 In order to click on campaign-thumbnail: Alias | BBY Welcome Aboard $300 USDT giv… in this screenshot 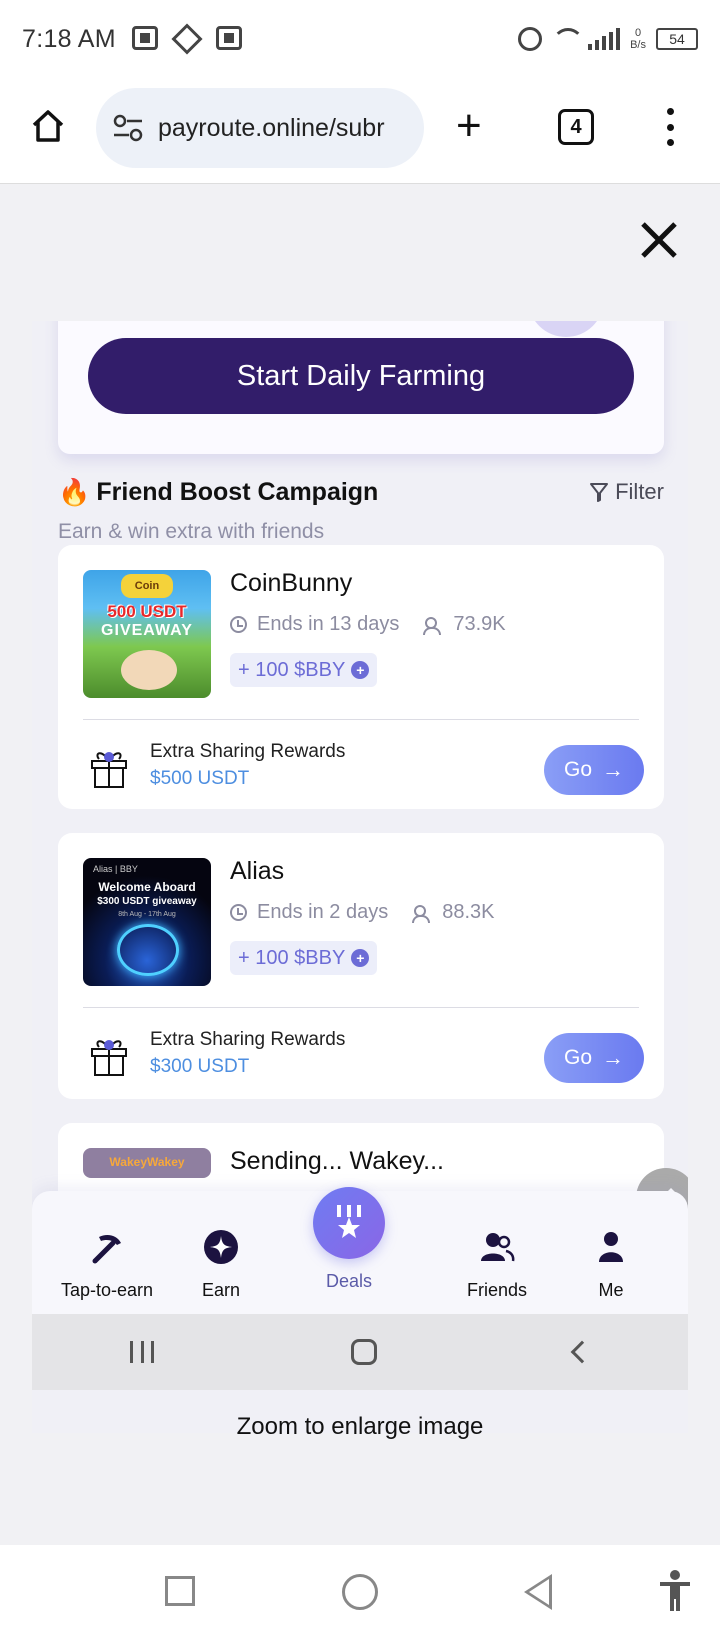, I will do `click(147, 922)`.